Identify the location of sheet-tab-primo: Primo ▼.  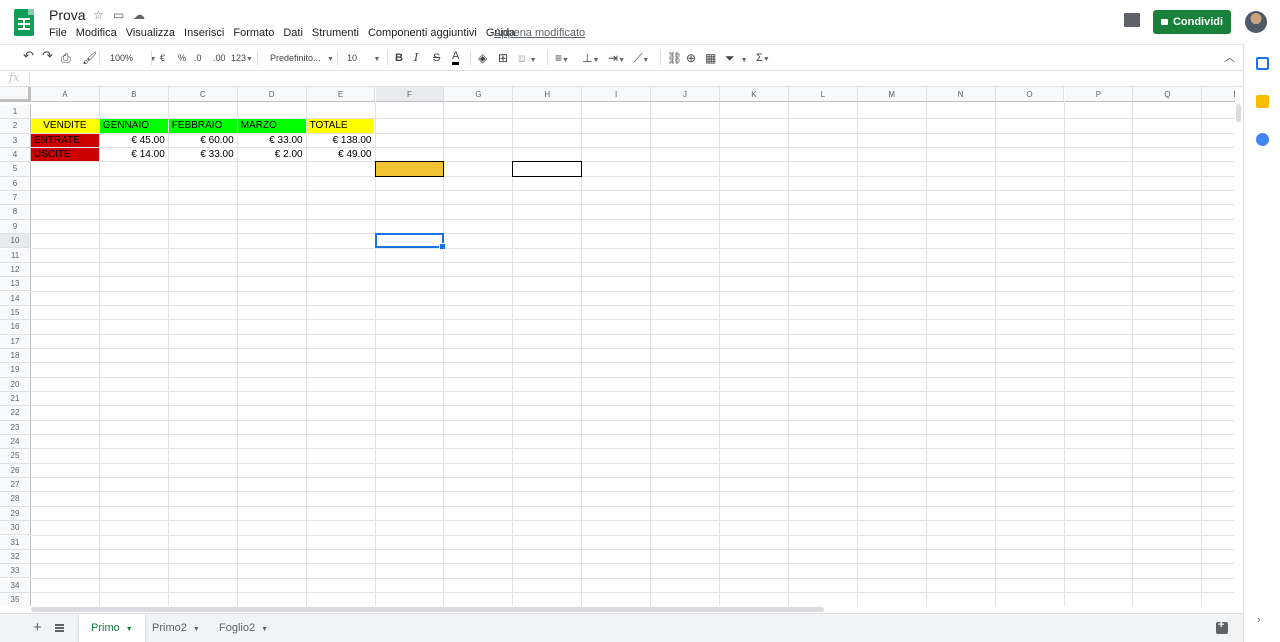
(112, 628).